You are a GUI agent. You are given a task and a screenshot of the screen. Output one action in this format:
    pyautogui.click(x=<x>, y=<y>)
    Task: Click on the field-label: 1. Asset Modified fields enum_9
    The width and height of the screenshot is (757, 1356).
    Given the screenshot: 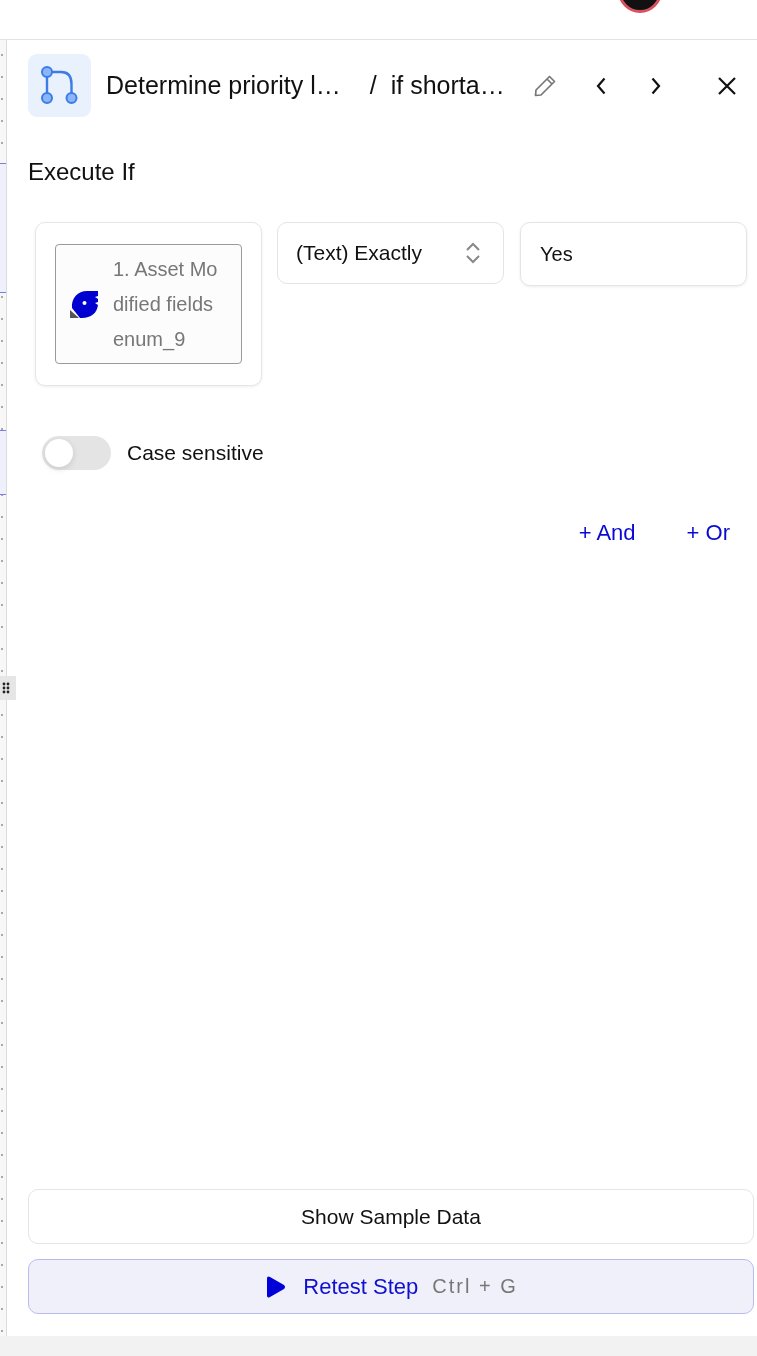 What is the action you would take?
    pyautogui.click(x=166, y=304)
    